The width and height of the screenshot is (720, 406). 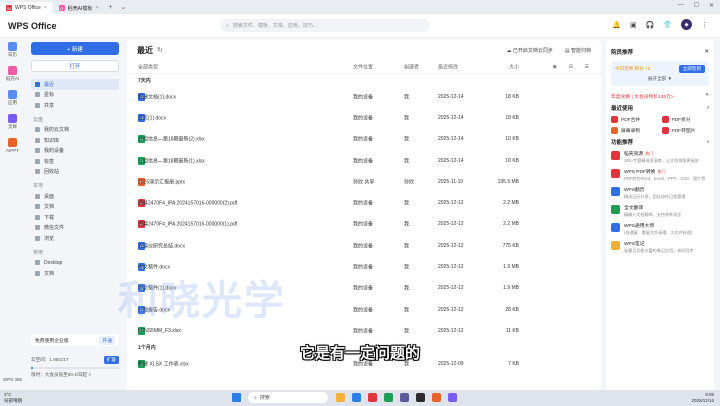 What do you see at coordinates (660, 142) in the screenshot?
I see `features-head: 功能推荐 ›` at bounding box center [660, 142].